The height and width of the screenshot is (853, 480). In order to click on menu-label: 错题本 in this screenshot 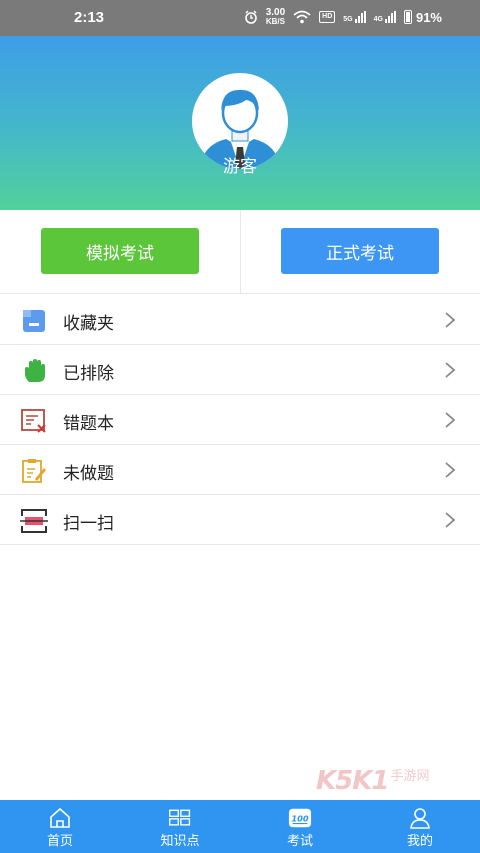, I will do `click(88, 424)`.